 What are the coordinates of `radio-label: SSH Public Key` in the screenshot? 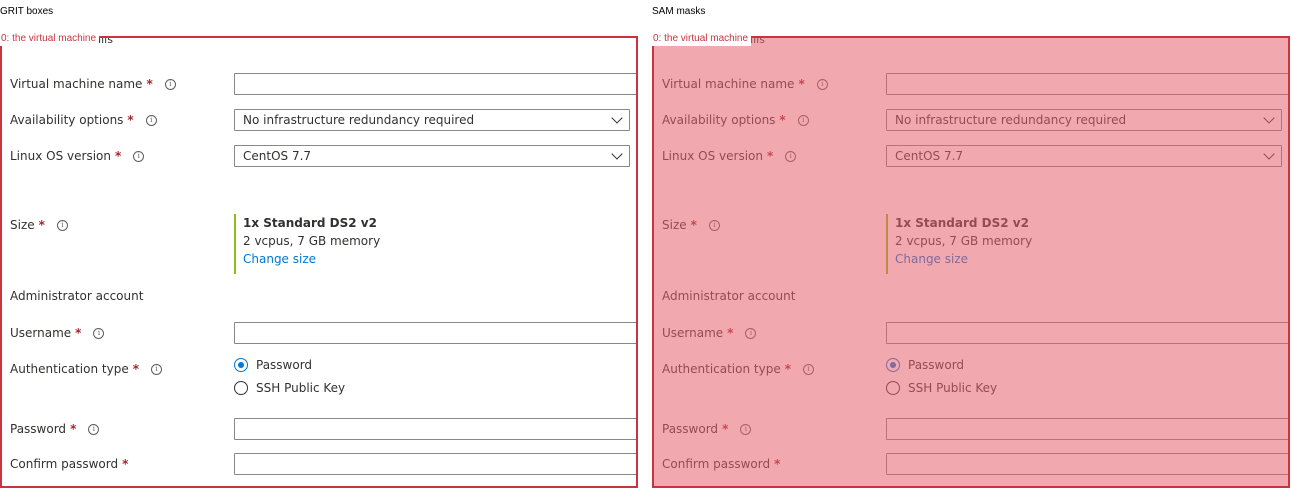 It's located at (301, 388).